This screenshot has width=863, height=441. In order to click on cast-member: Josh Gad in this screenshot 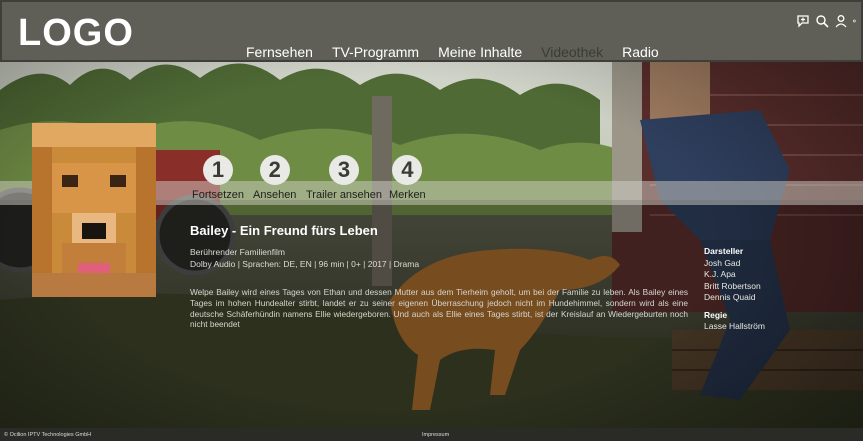, I will do `click(722, 262)`.